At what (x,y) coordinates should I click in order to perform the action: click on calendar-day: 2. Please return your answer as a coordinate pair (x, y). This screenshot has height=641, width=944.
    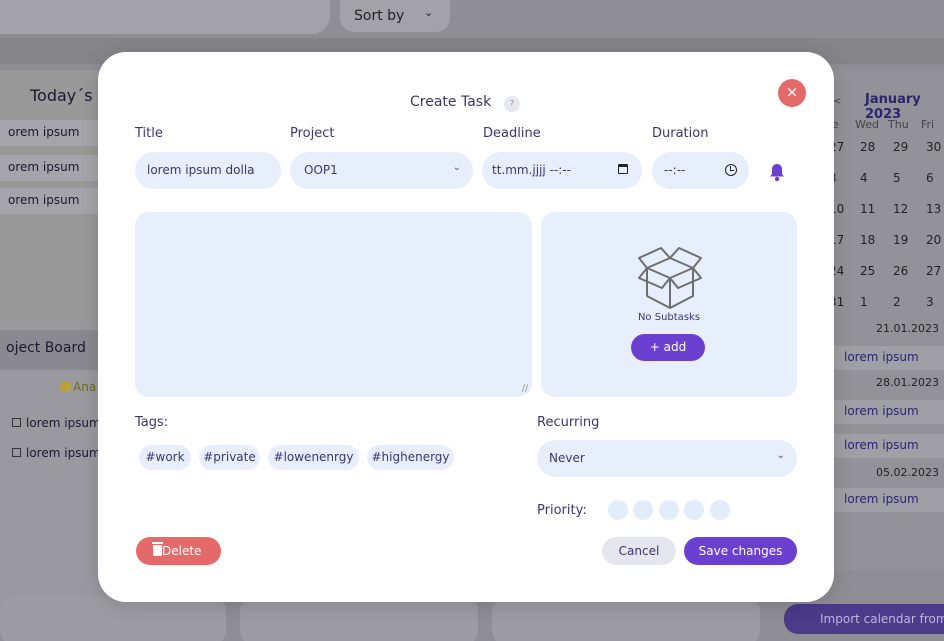
    Looking at the image, I should click on (897, 302).